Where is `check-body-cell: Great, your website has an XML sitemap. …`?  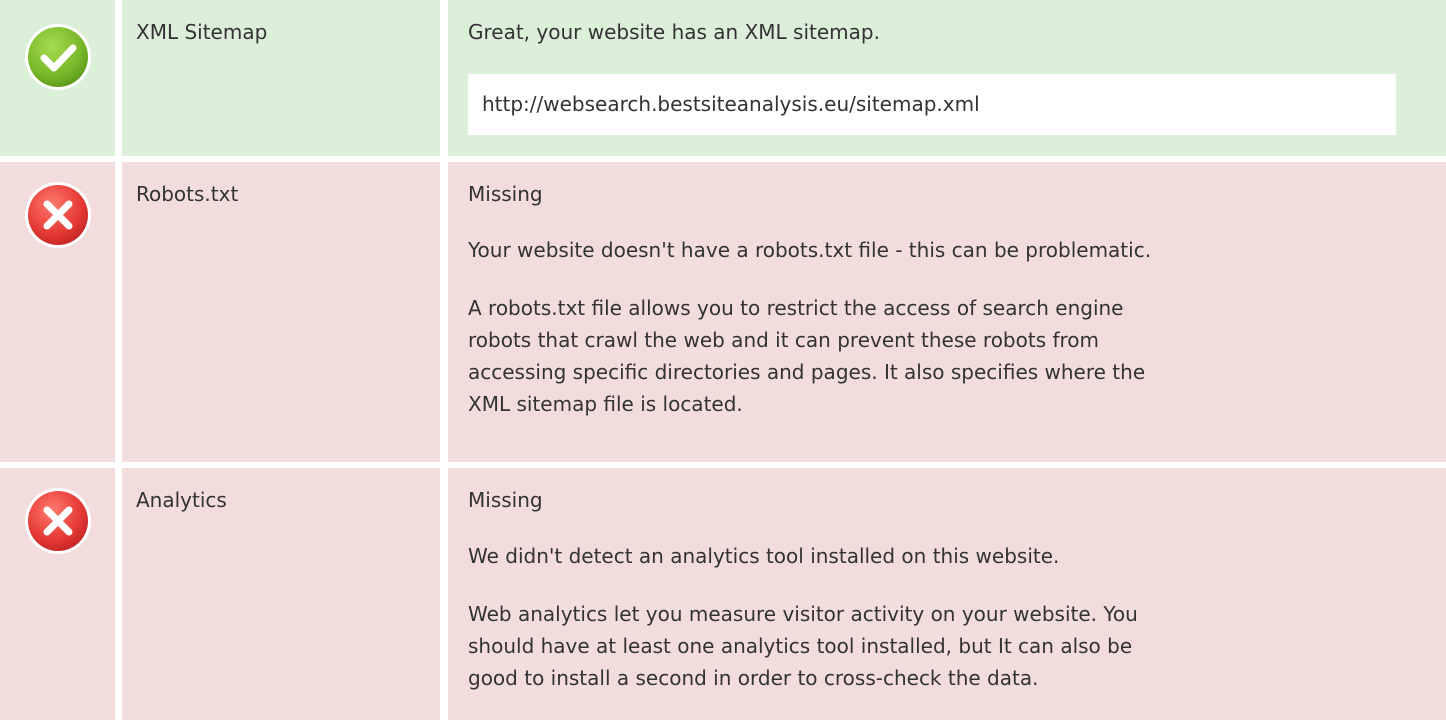
check-body-cell: Great, your website has an XML sitemap. … is located at coordinates (947, 78).